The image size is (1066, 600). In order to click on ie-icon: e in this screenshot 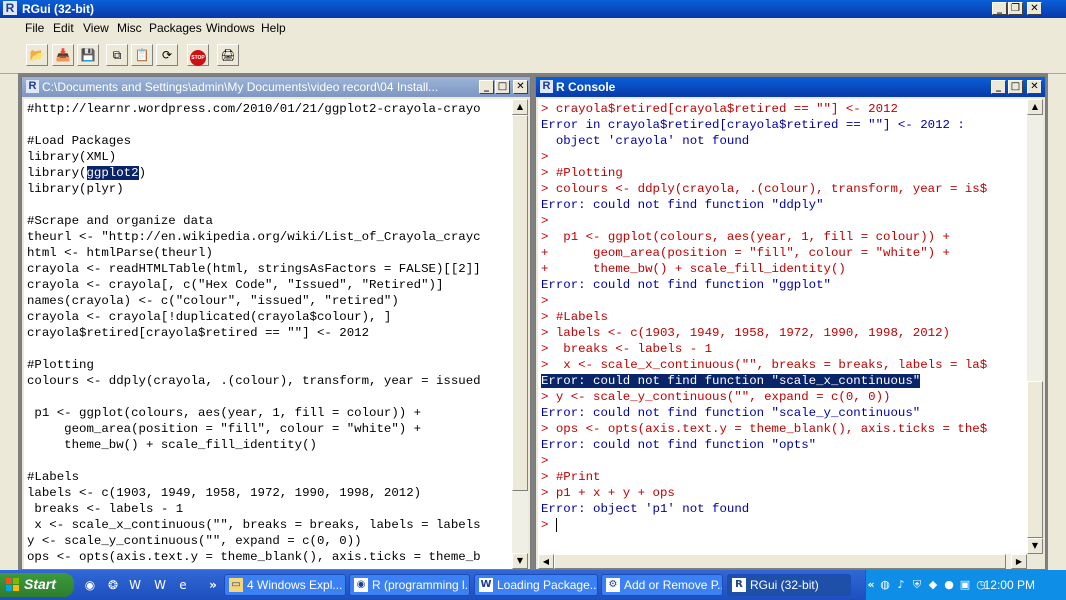, I will do `click(183, 585)`.